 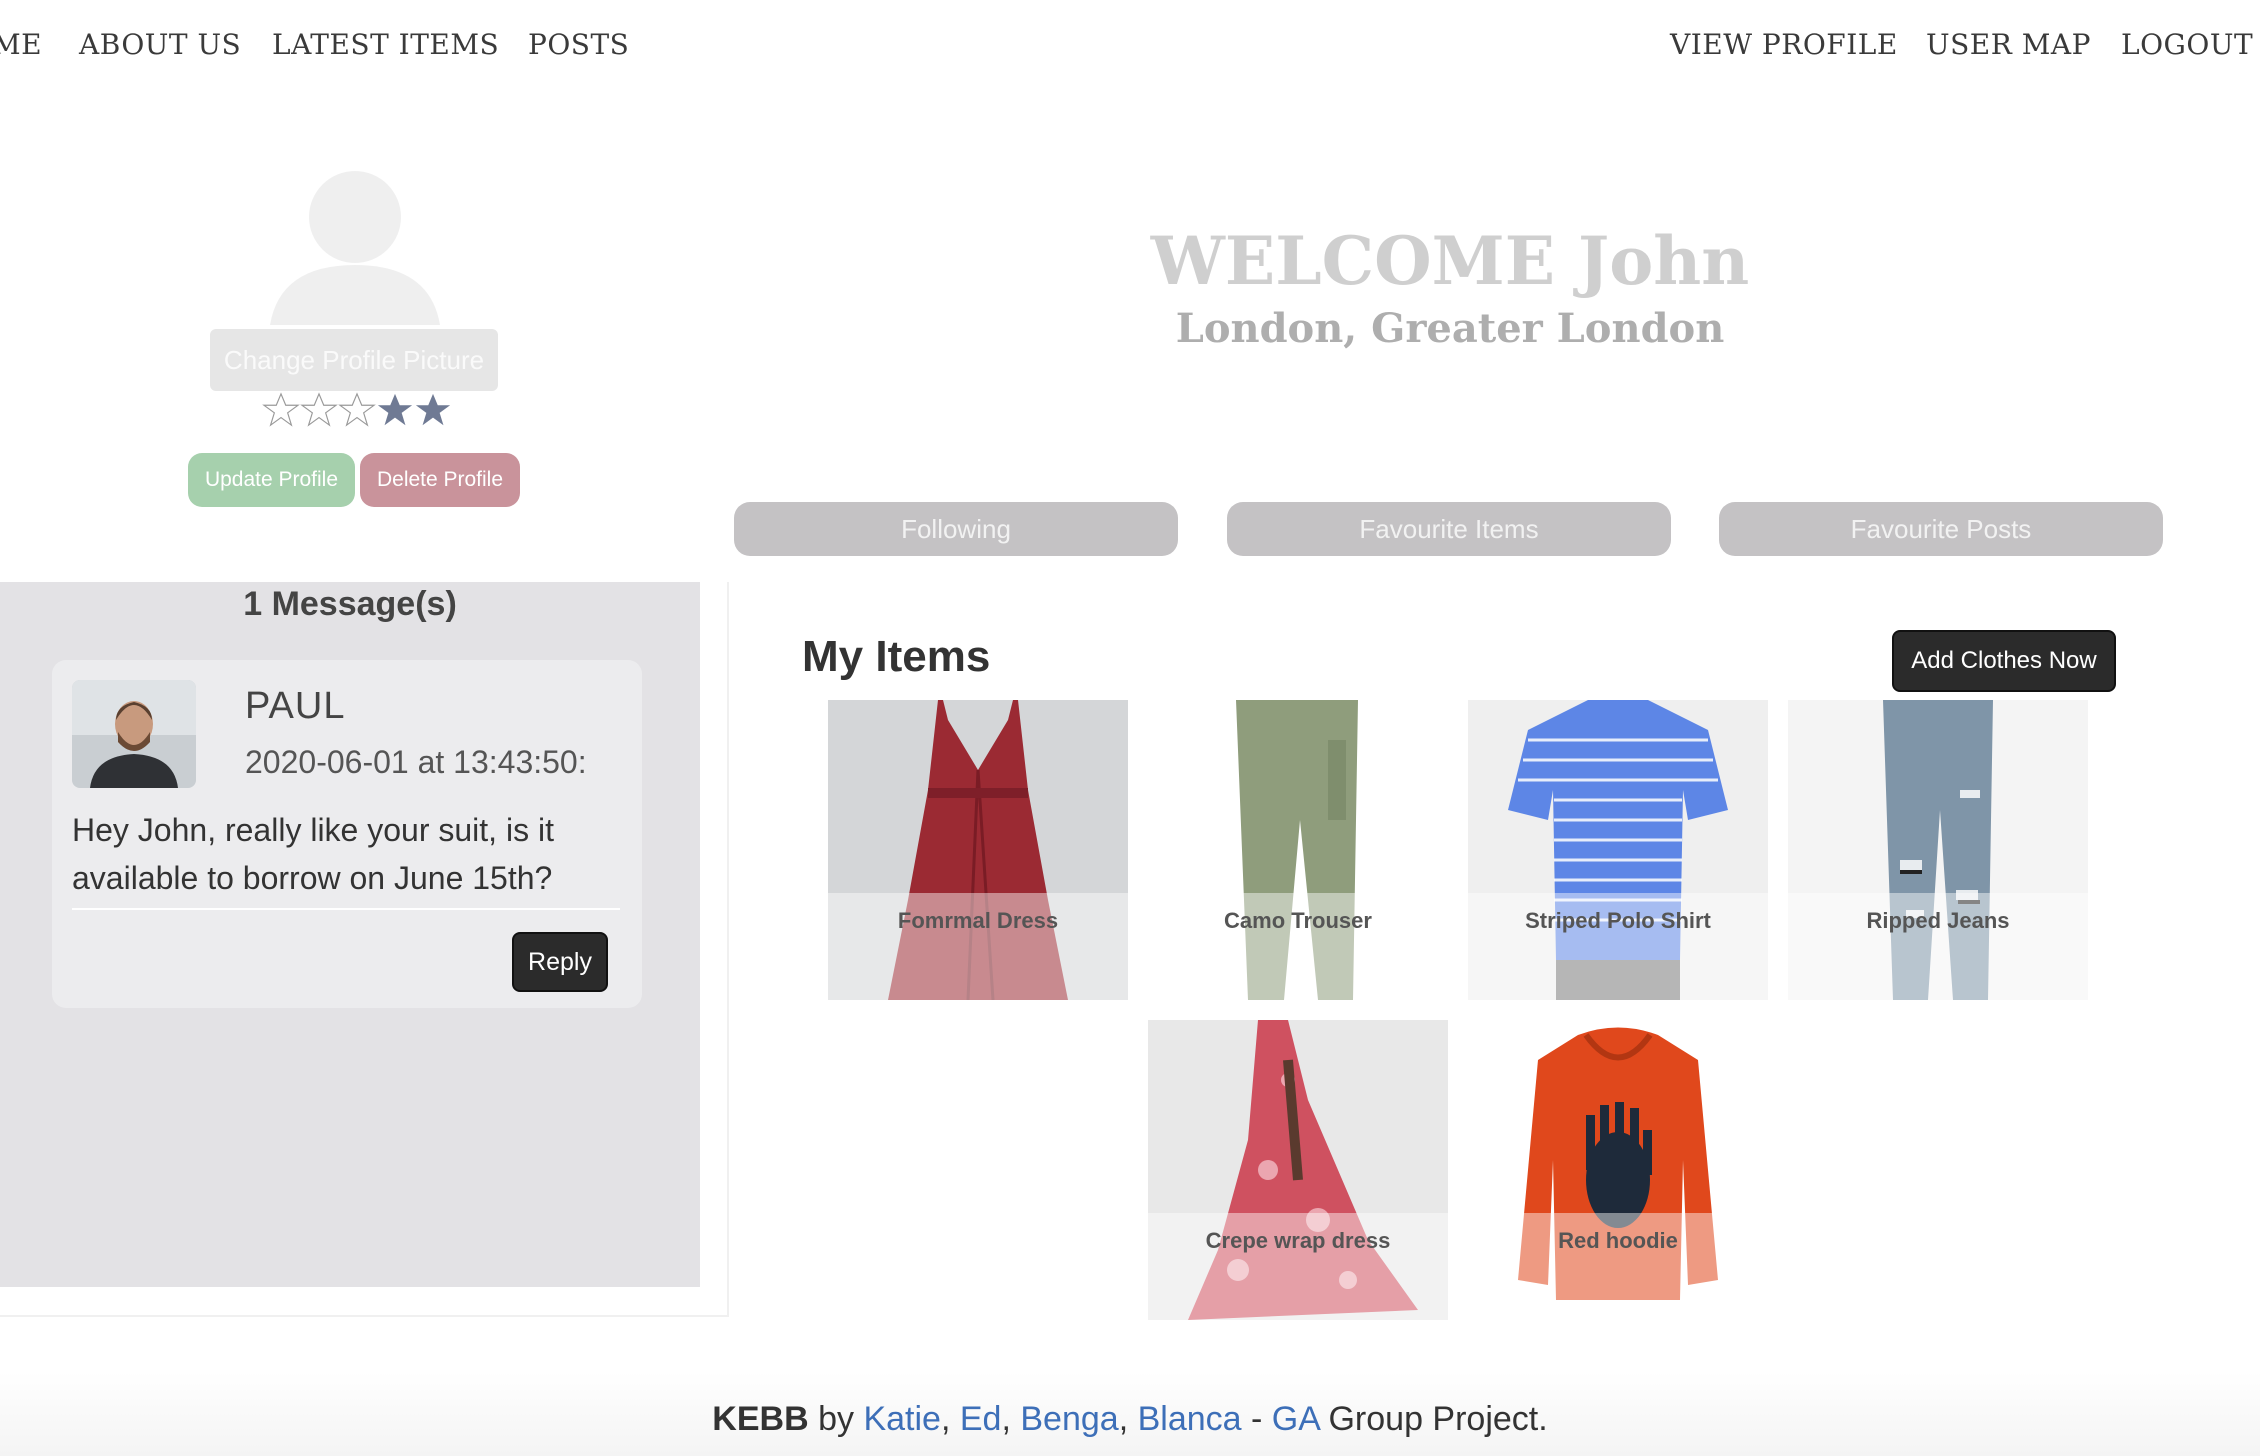 What do you see at coordinates (956, 529) in the screenshot?
I see `tab-following: Following` at bounding box center [956, 529].